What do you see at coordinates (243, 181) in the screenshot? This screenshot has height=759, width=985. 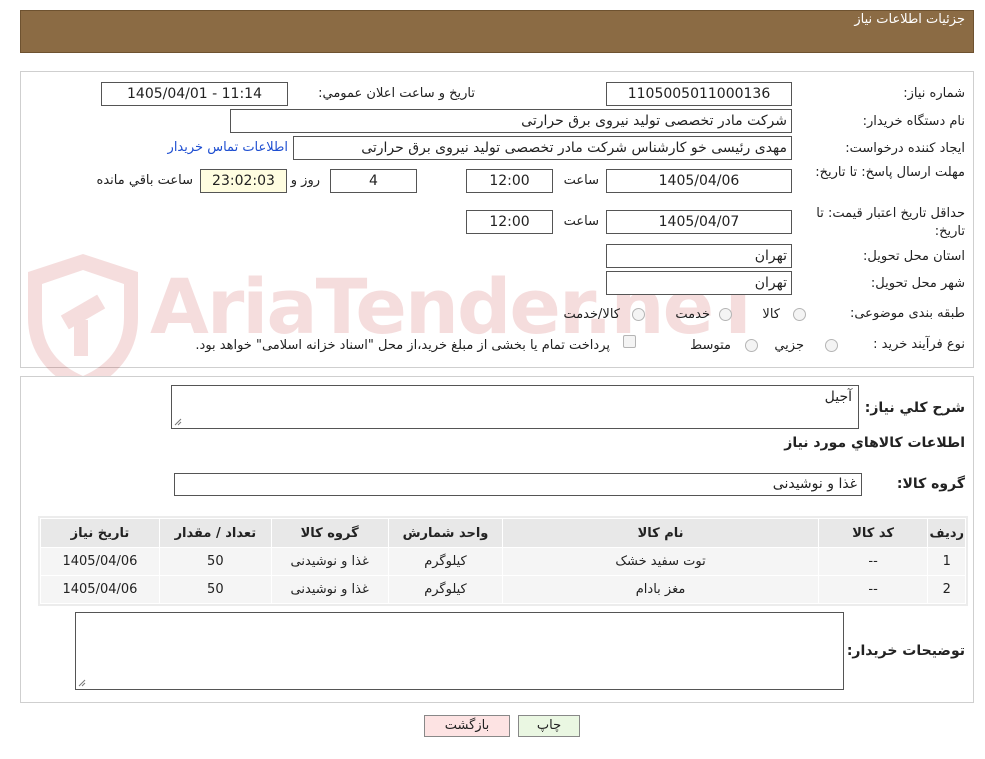 I see `remaining-time-field: 23:02:03` at bounding box center [243, 181].